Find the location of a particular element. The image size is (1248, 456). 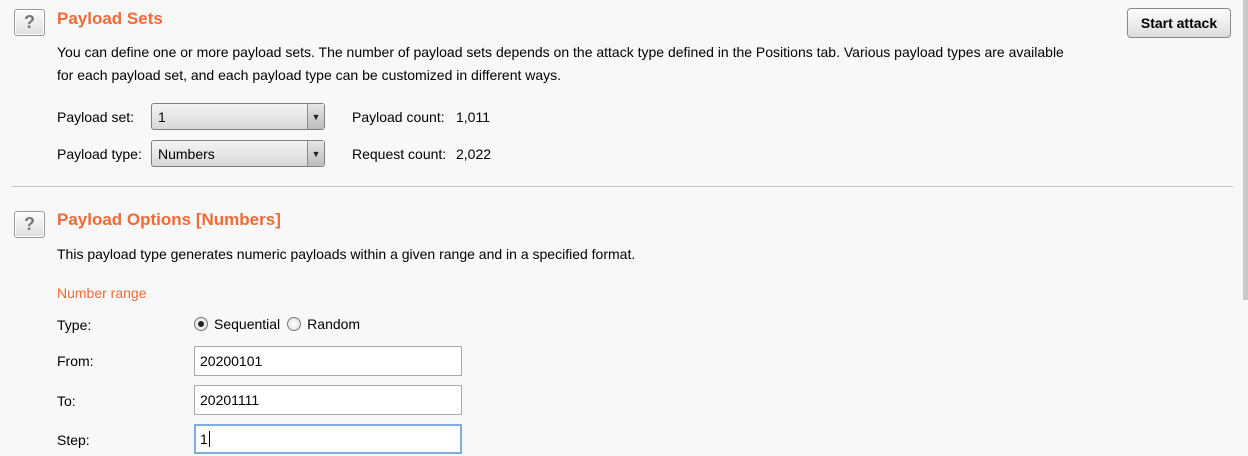

payload-set-label: Payload set: is located at coordinates (96, 117).